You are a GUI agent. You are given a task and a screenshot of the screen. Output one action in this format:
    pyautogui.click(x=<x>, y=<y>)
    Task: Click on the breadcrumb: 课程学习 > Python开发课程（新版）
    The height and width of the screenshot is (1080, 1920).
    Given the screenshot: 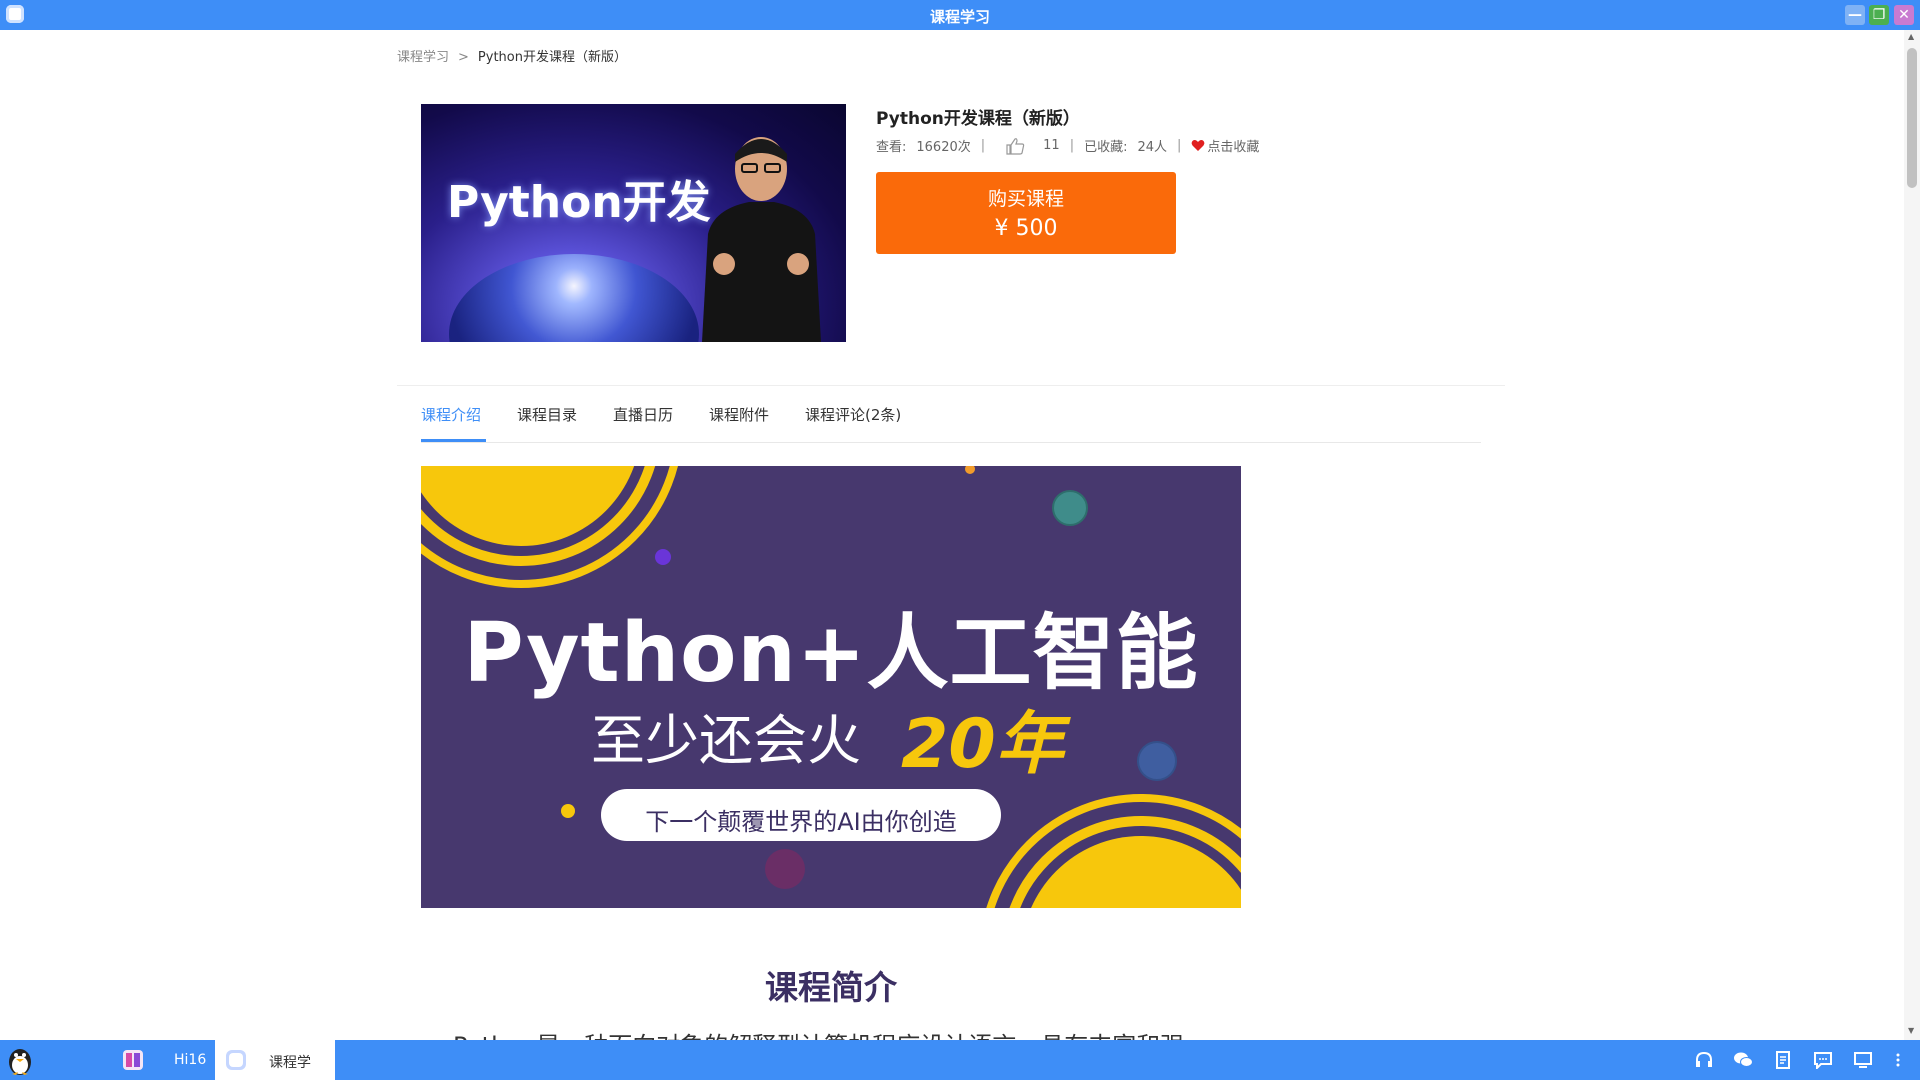 What is the action you would take?
    pyautogui.click(x=512, y=55)
    